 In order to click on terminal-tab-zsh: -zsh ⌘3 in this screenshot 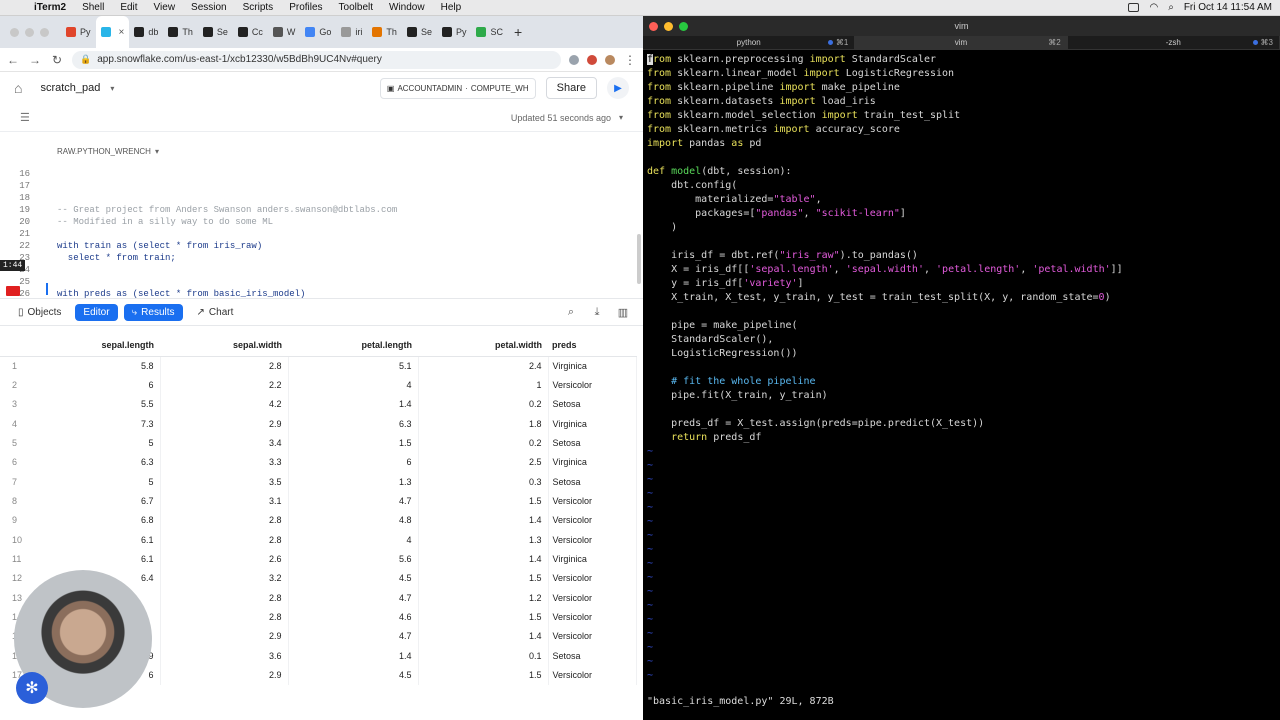, I will do `click(1174, 42)`.